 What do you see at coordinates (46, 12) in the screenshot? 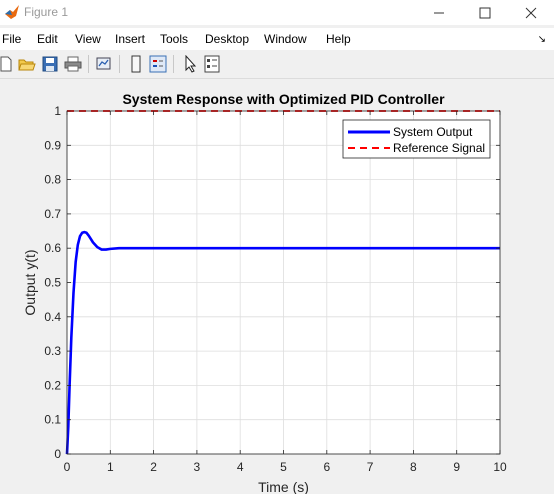
I see `window-title: Figure 1` at bounding box center [46, 12].